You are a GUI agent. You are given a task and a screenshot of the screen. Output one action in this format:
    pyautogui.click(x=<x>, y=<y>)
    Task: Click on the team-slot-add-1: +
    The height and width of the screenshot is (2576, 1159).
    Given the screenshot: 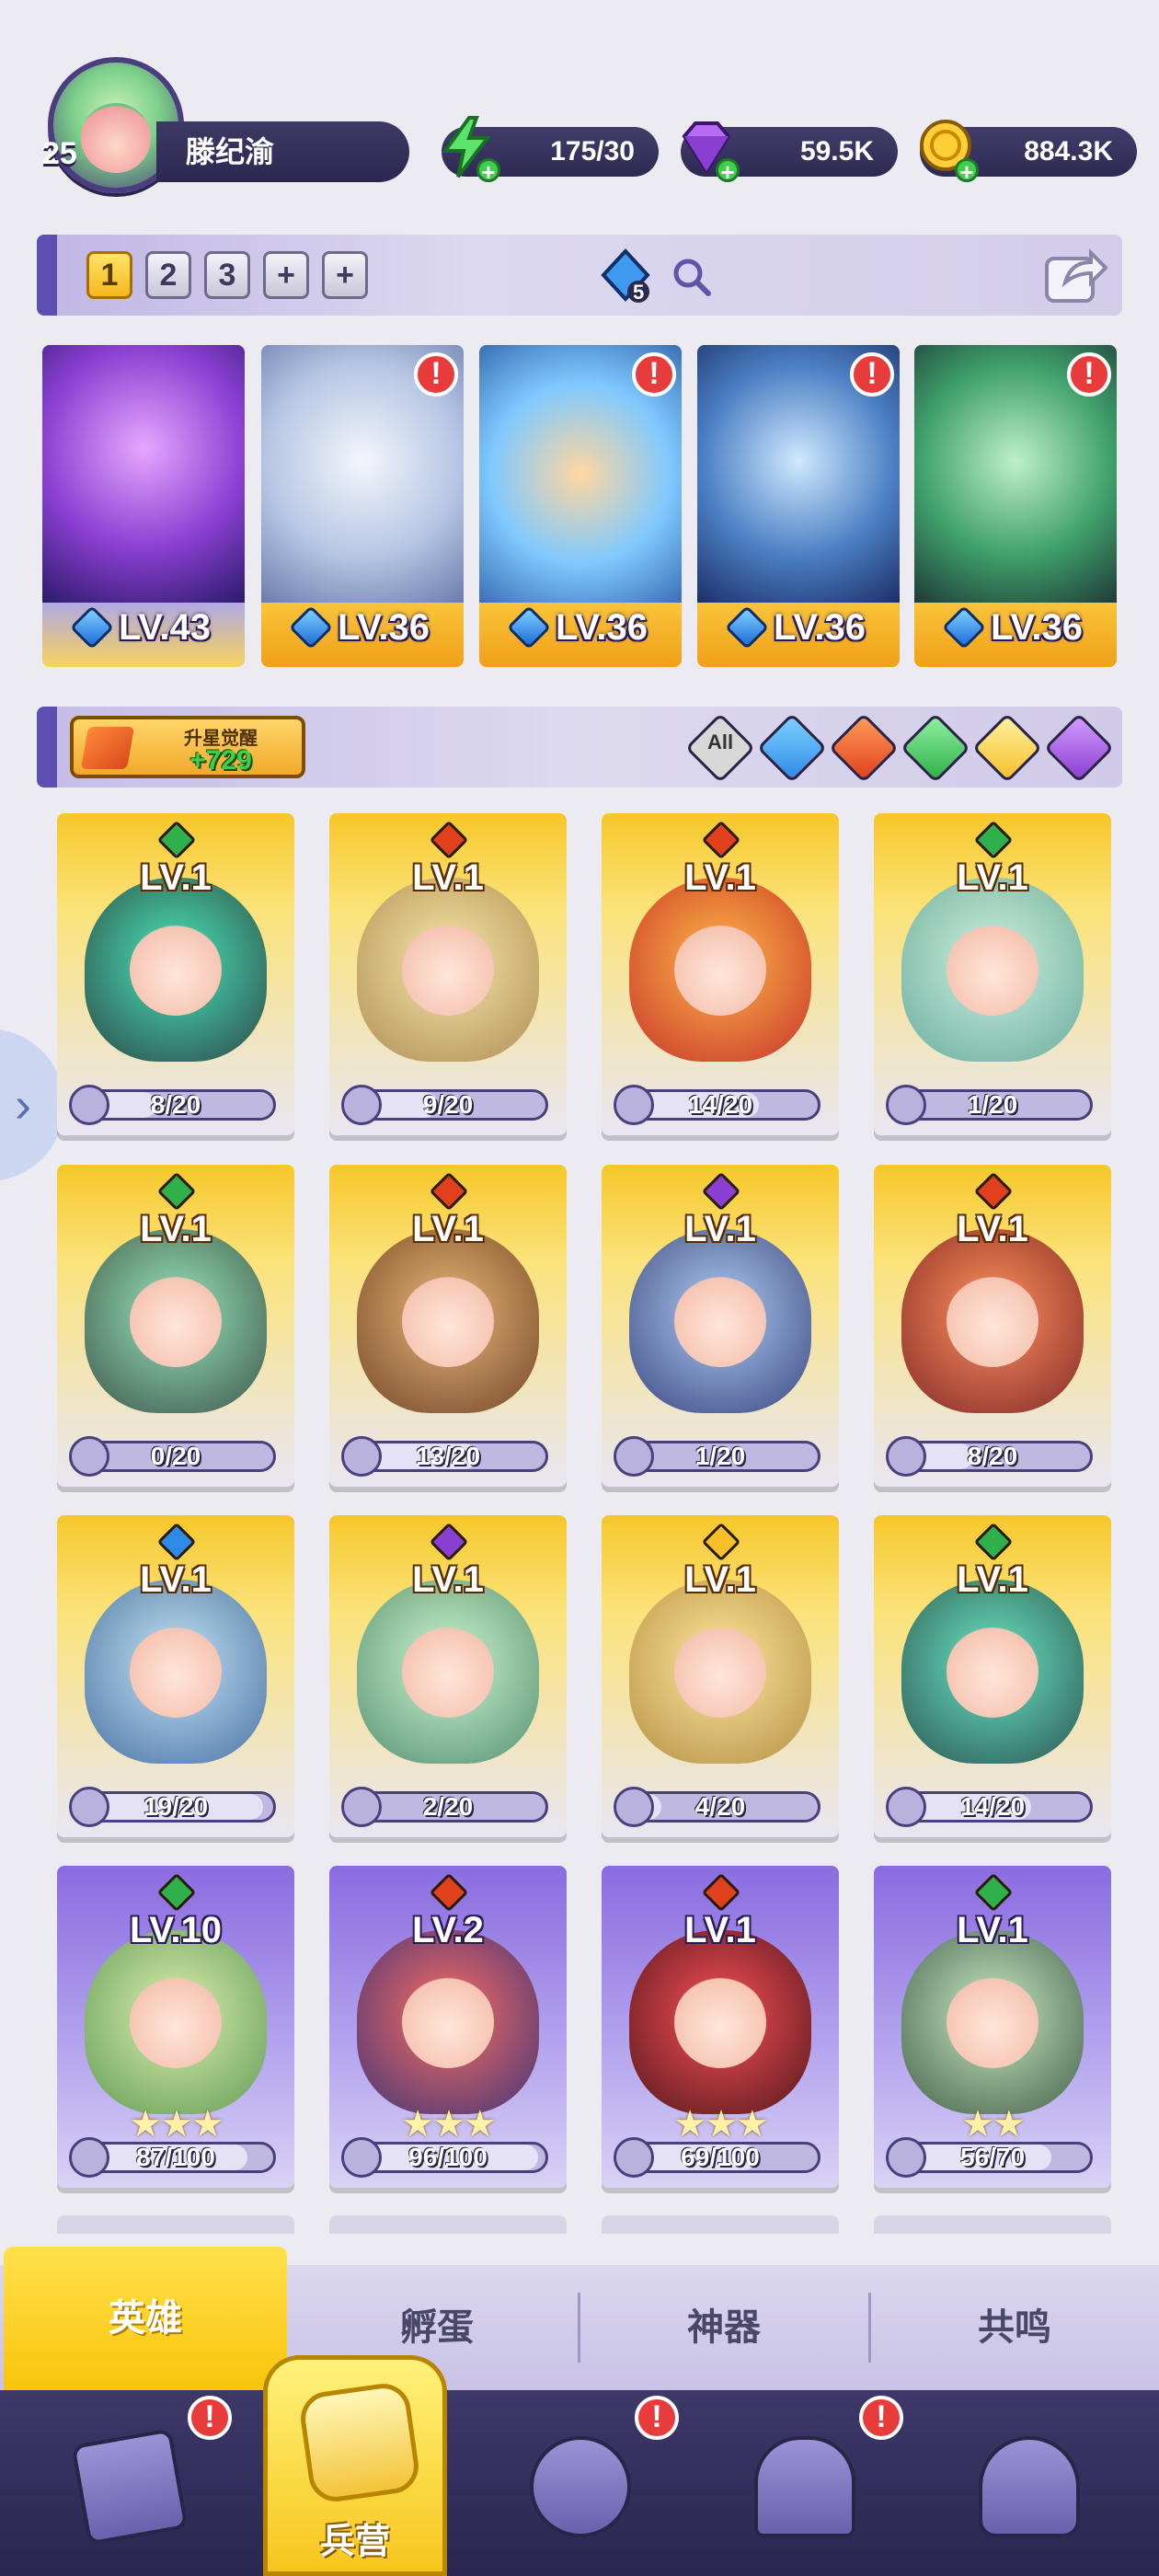 What is the action you would take?
    pyautogui.click(x=286, y=275)
    